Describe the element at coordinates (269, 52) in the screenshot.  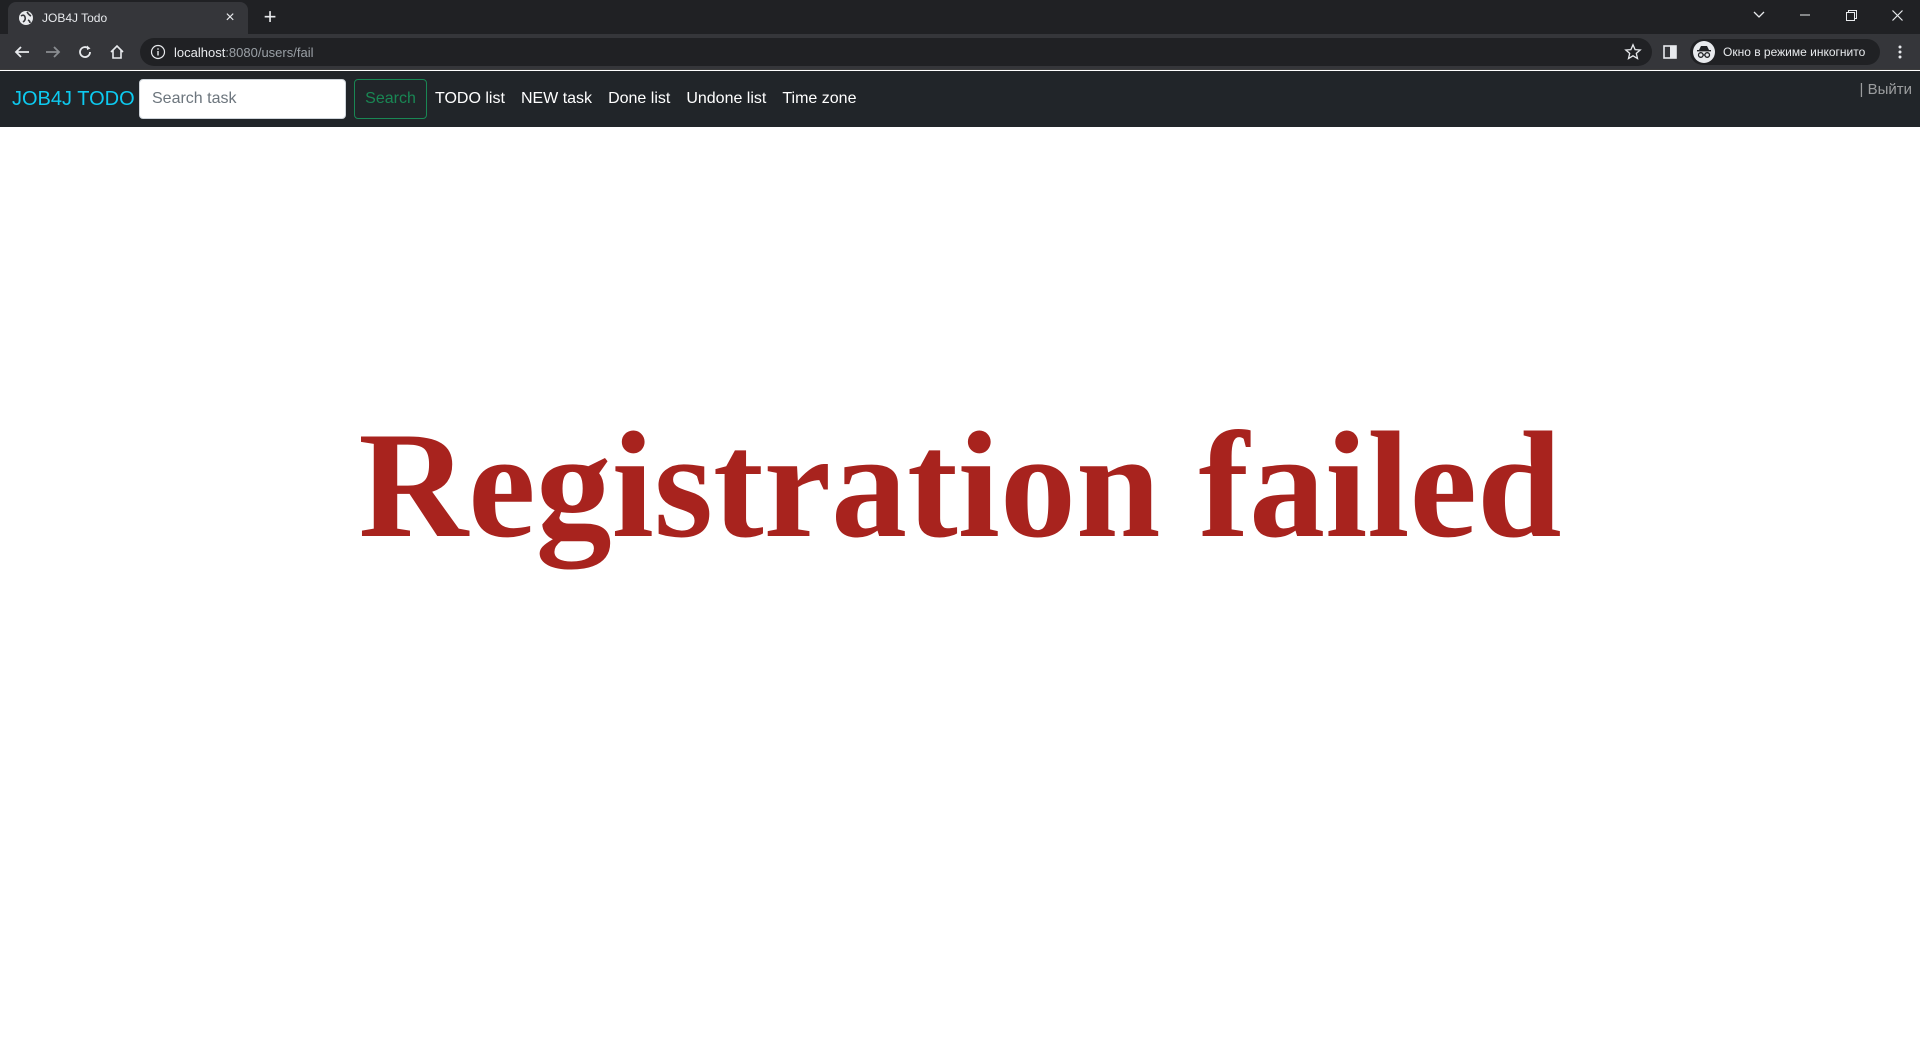
I see `url-path: :8080/users/fail` at that location.